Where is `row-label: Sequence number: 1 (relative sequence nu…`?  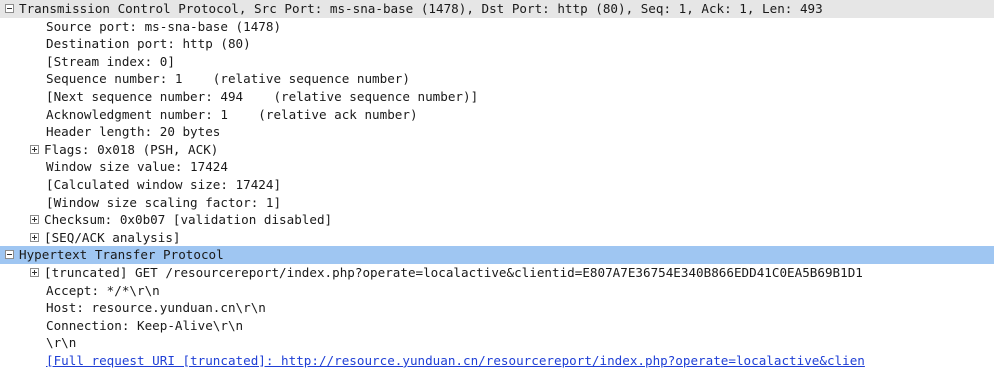
row-label: Sequence number: 1 (relative sequence nu… is located at coordinates (228, 79).